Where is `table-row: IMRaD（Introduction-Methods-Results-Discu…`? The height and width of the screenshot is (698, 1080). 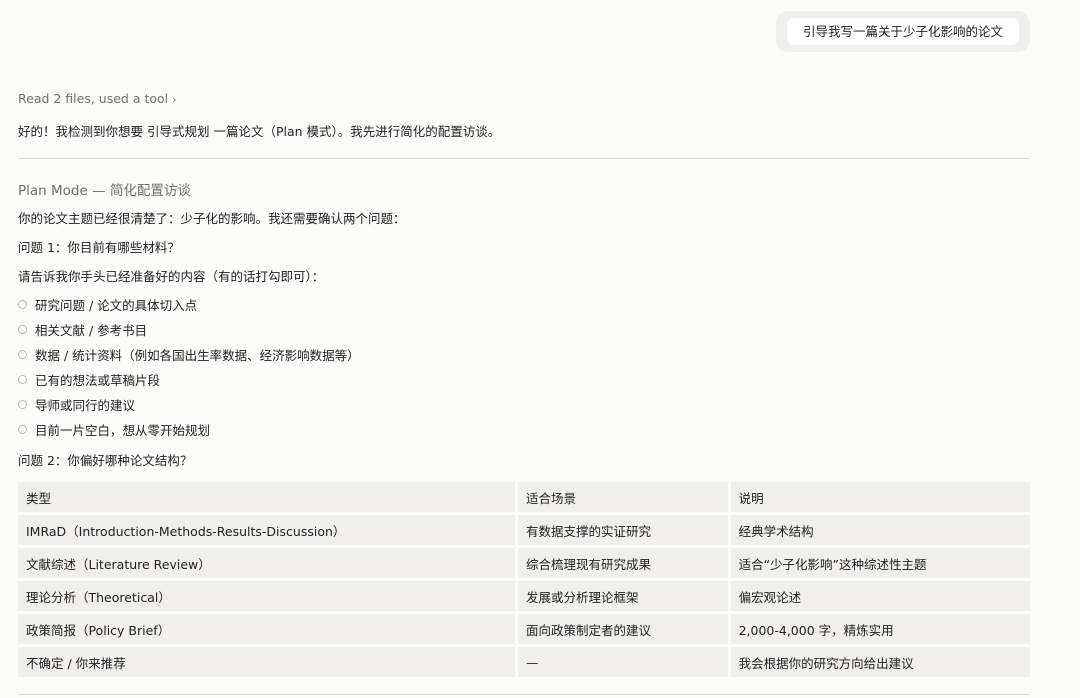 table-row: IMRaD（Introduction-Methods-Results-Discu… is located at coordinates (524, 530).